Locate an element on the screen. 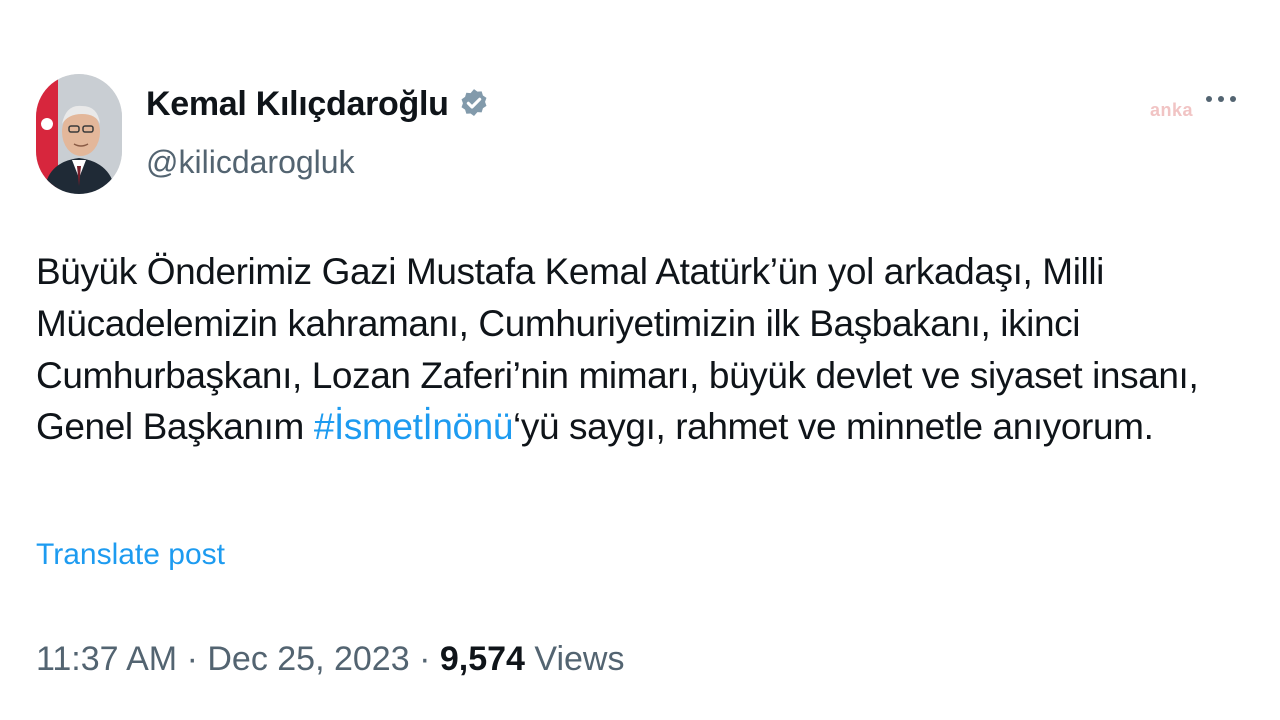 The height and width of the screenshot is (720, 1280). avatar-portrait-icon is located at coordinates (79, 134).